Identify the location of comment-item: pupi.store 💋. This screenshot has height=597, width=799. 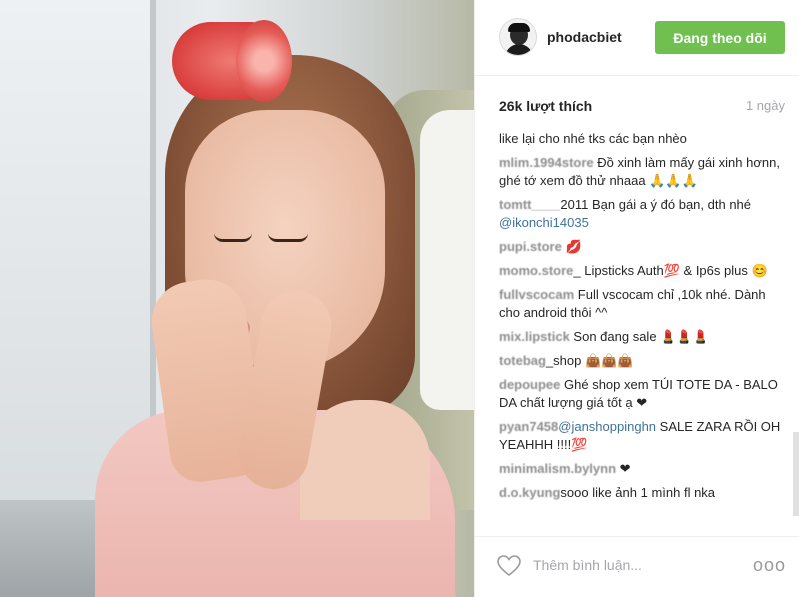
(644, 247).